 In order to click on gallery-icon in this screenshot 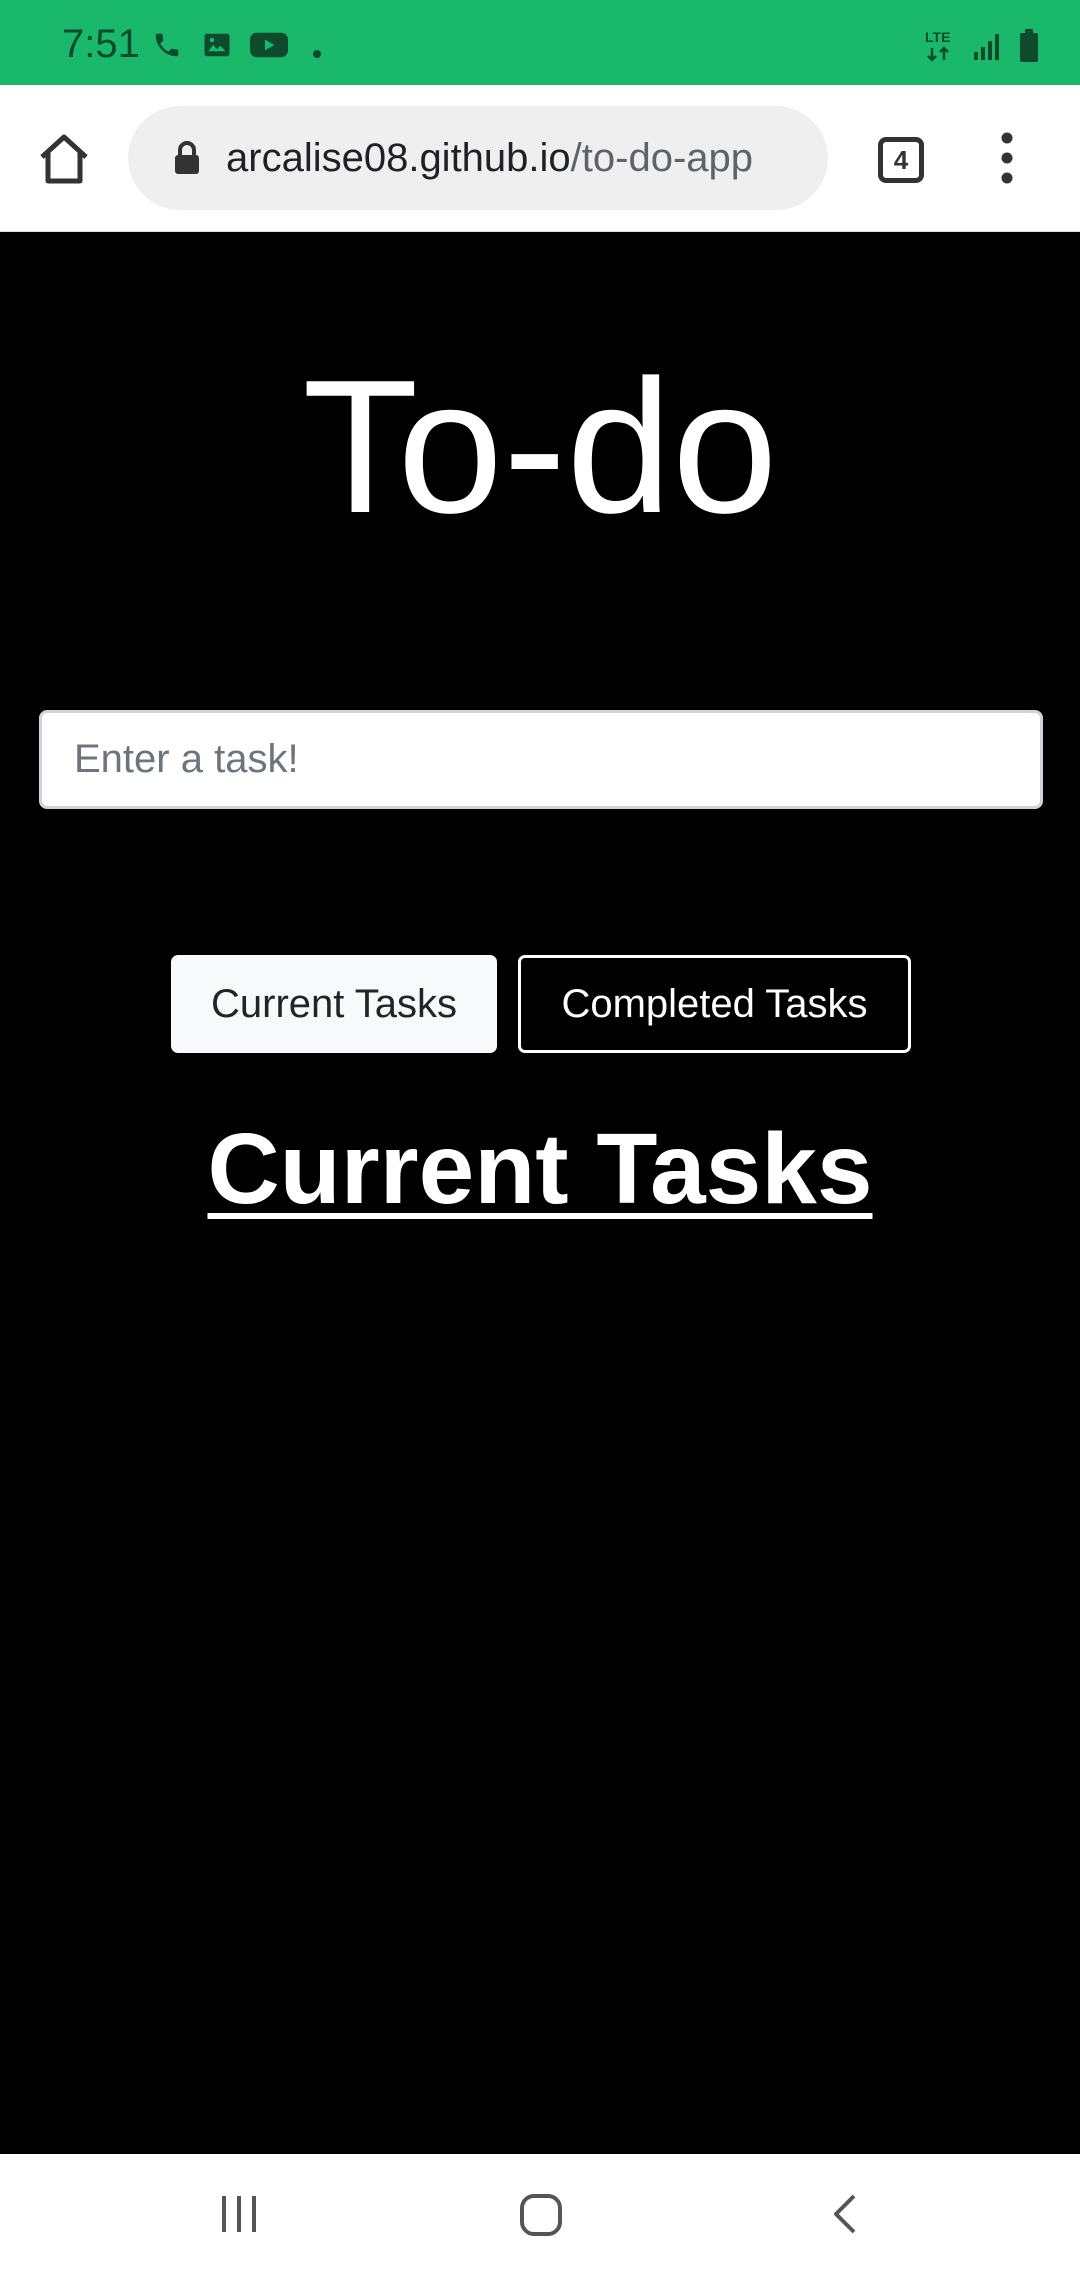, I will do `click(217, 47)`.